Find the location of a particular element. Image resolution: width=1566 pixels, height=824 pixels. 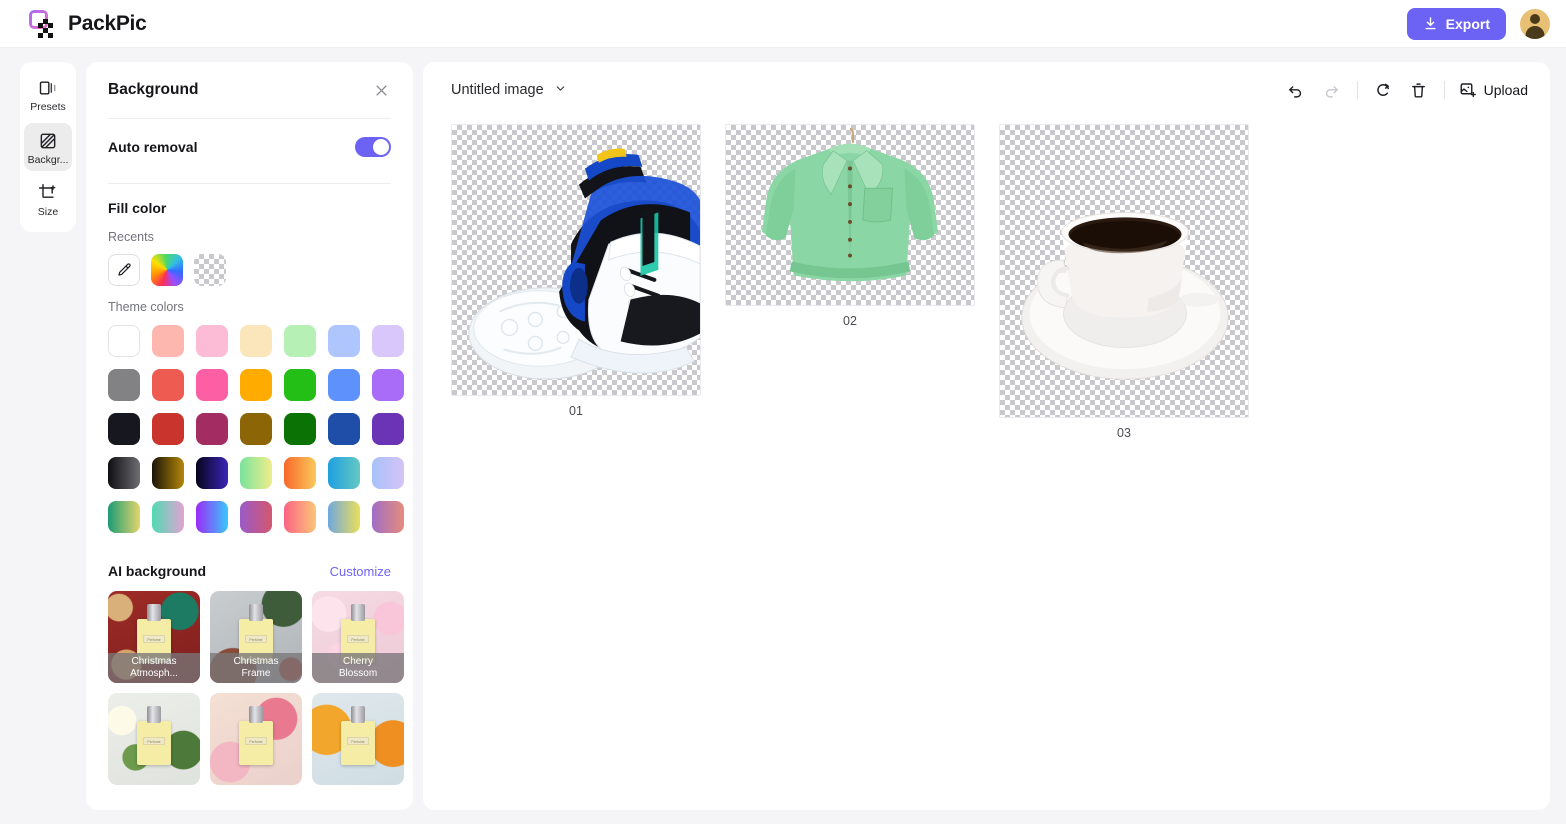

image-card: 01 is located at coordinates (576, 271).